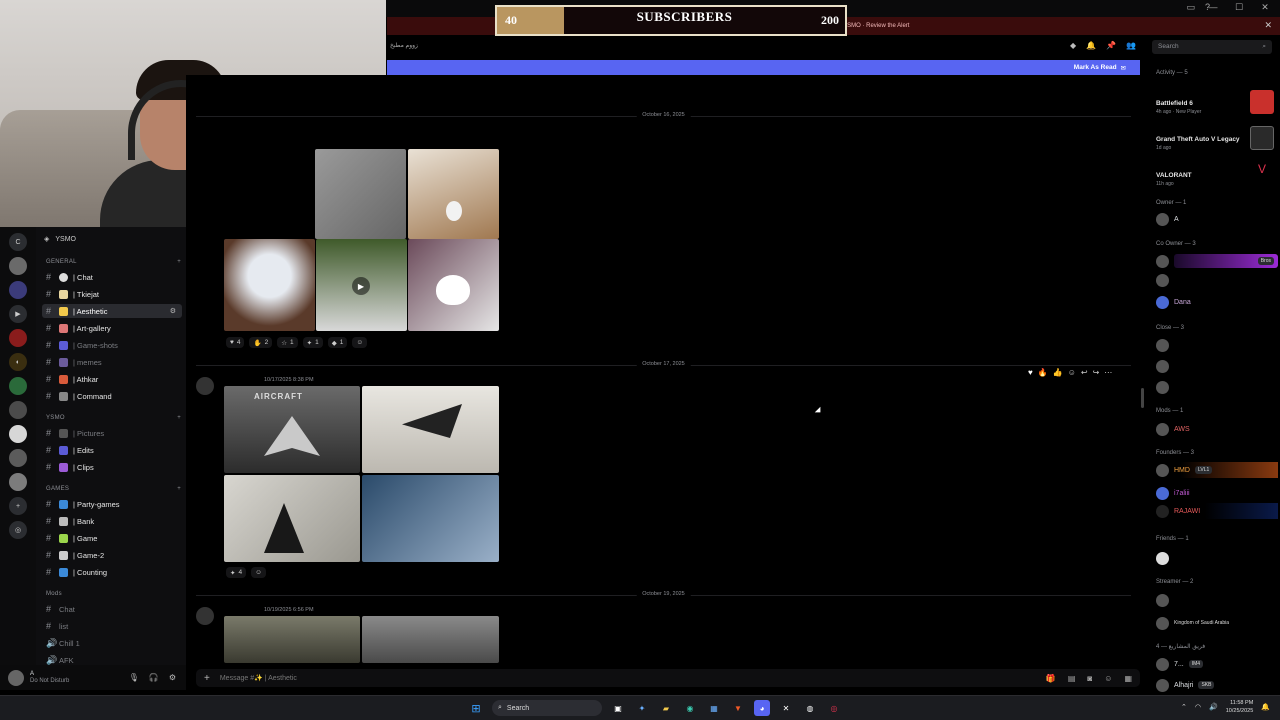 This screenshot has height=720, width=1280. I want to click on gift-icon: 🎁, so click(1051, 678).